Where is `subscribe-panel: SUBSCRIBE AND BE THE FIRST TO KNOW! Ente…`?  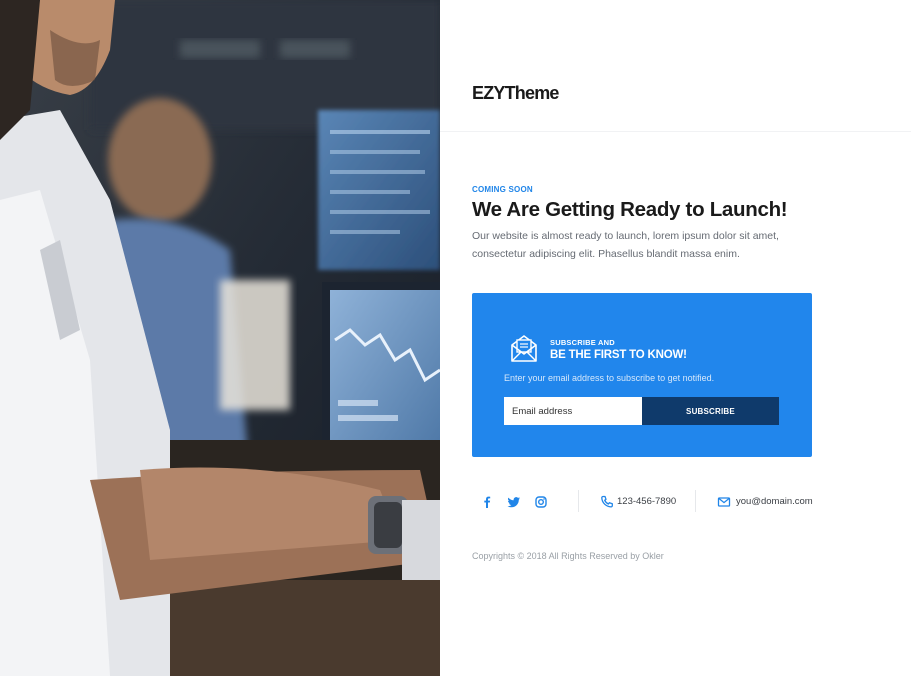 subscribe-panel: SUBSCRIBE AND BE THE FIRST TO KNOW! Ente… is located at coordinates (642, 375).